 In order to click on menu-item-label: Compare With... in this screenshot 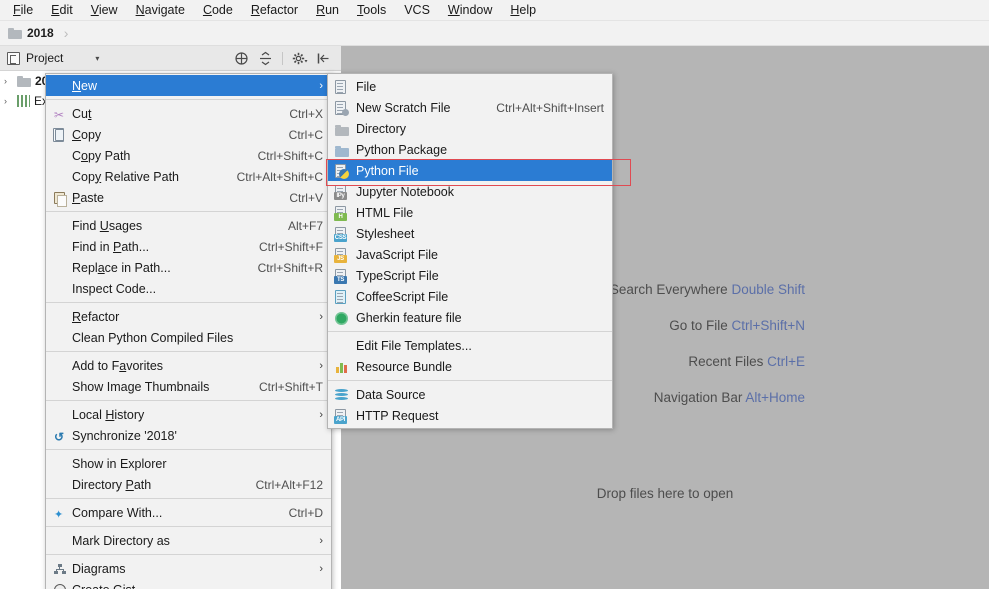, I will do `click(117, 512)`.